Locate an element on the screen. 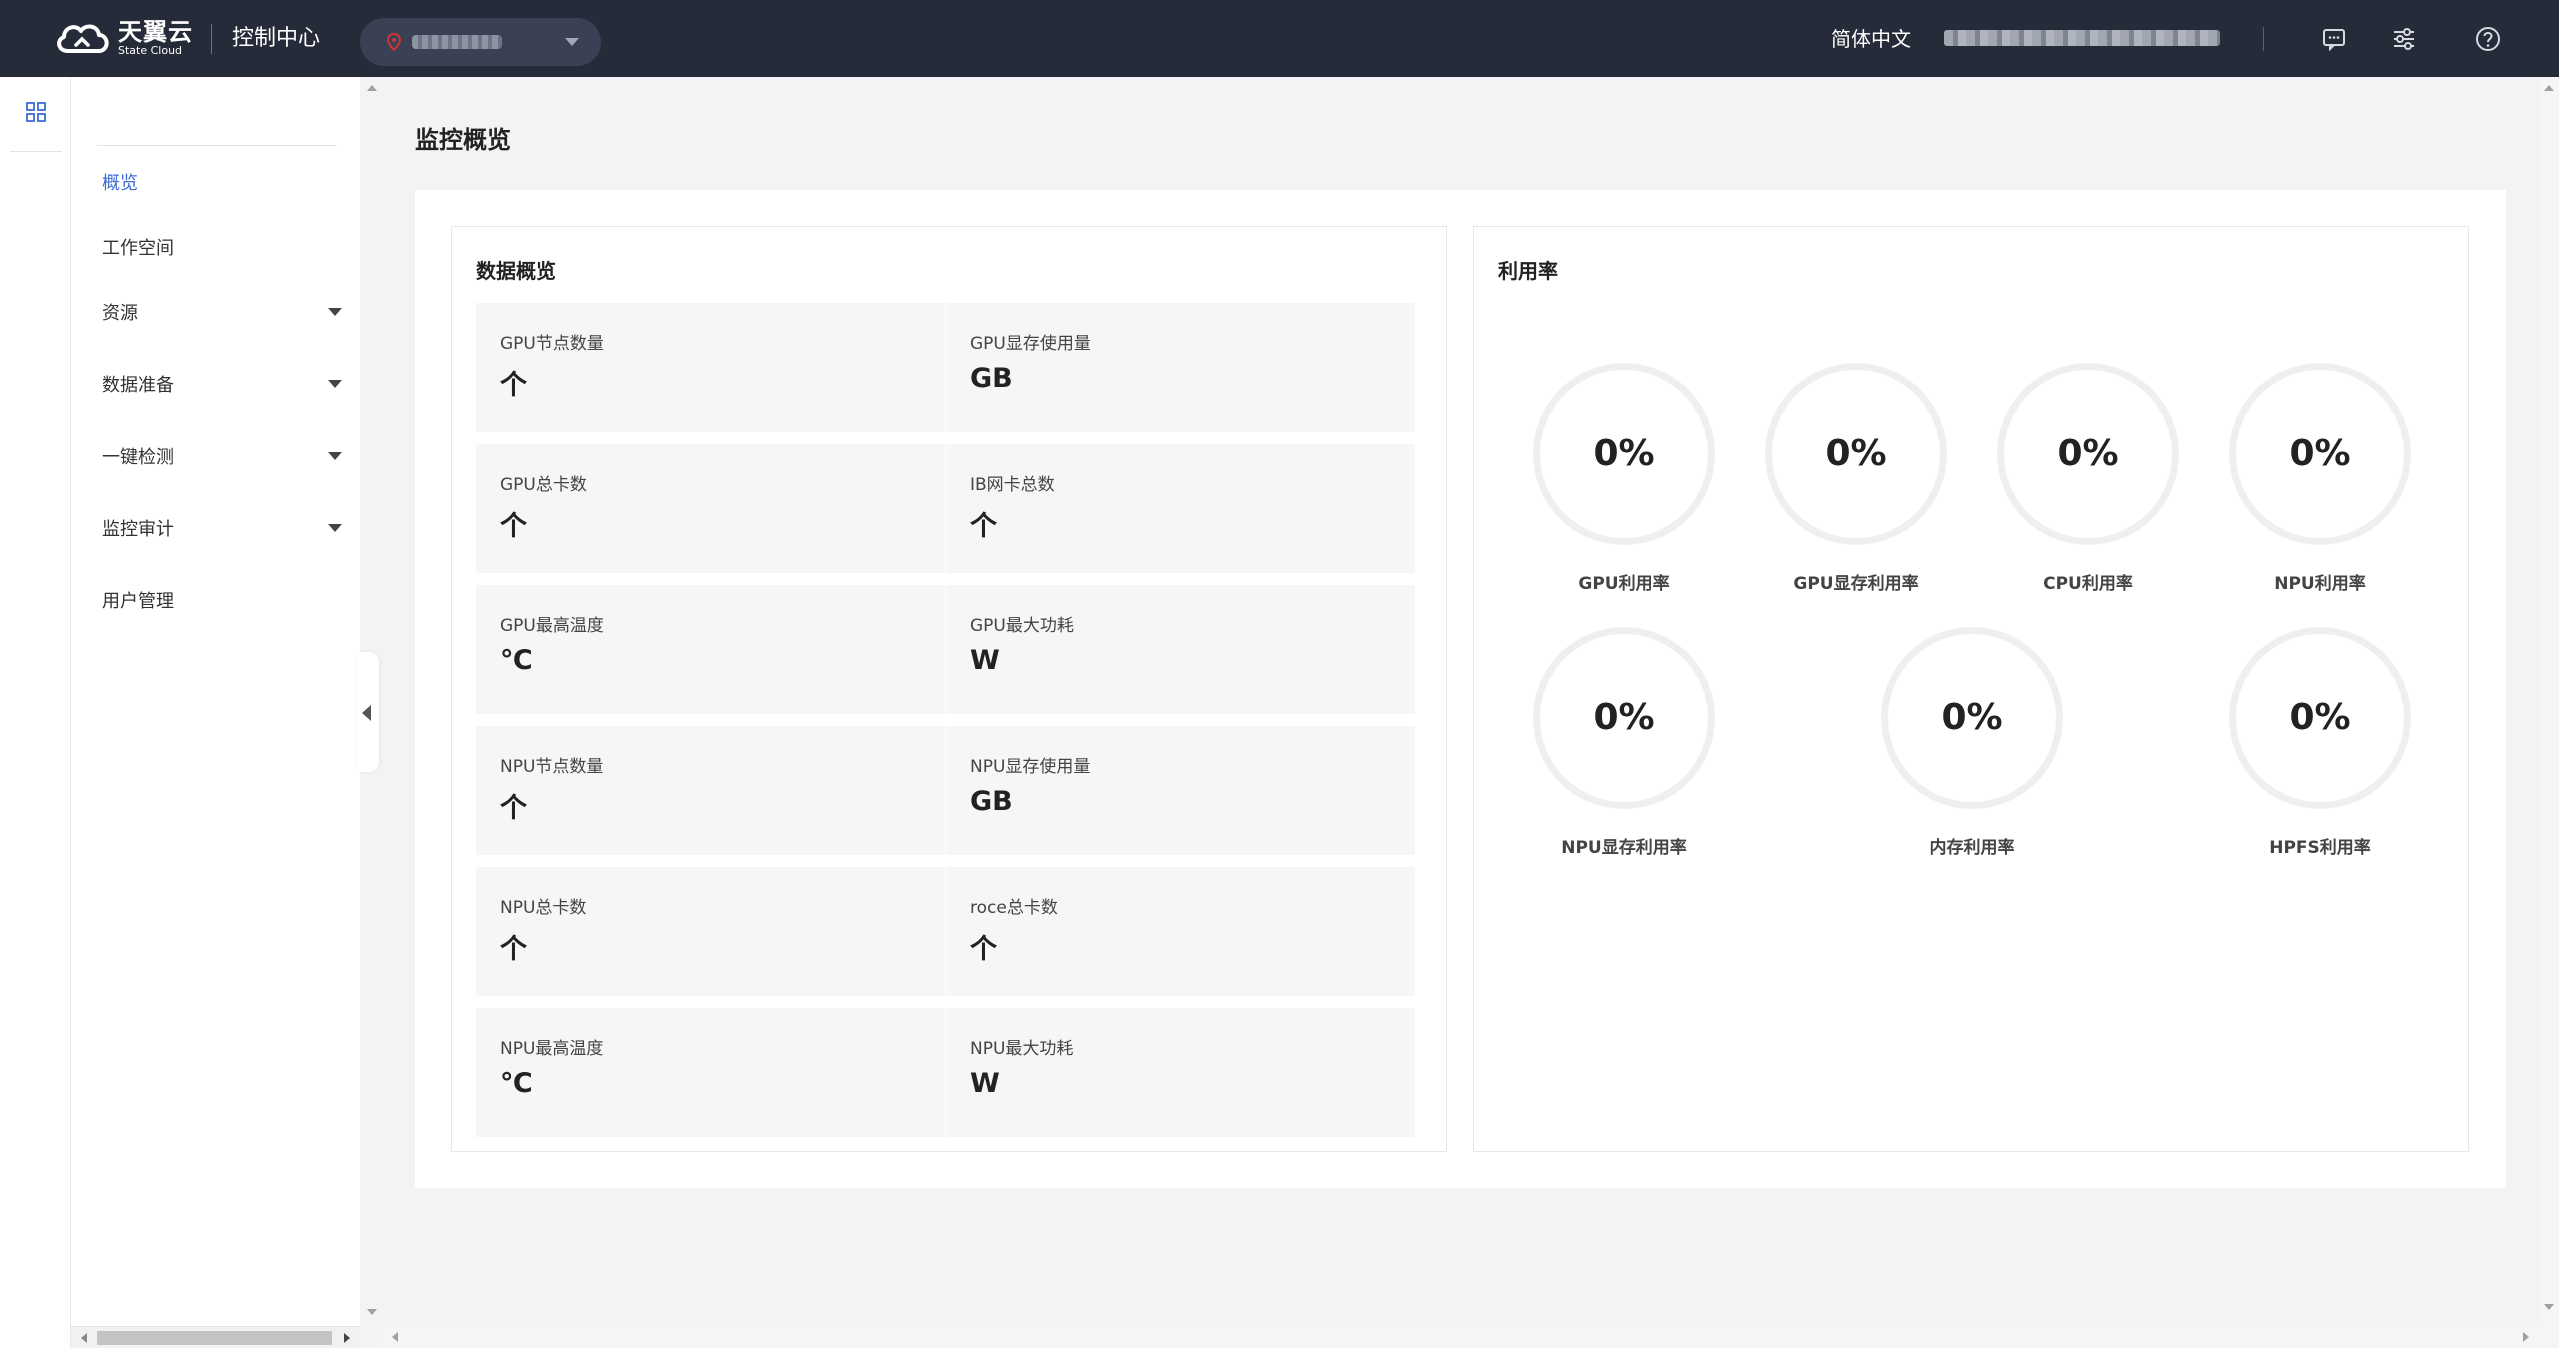 Image resolution: width=2559 pixels, height=1348 pixels. gauge-label: 内存利用率 is located at coordinates (1972, 848).